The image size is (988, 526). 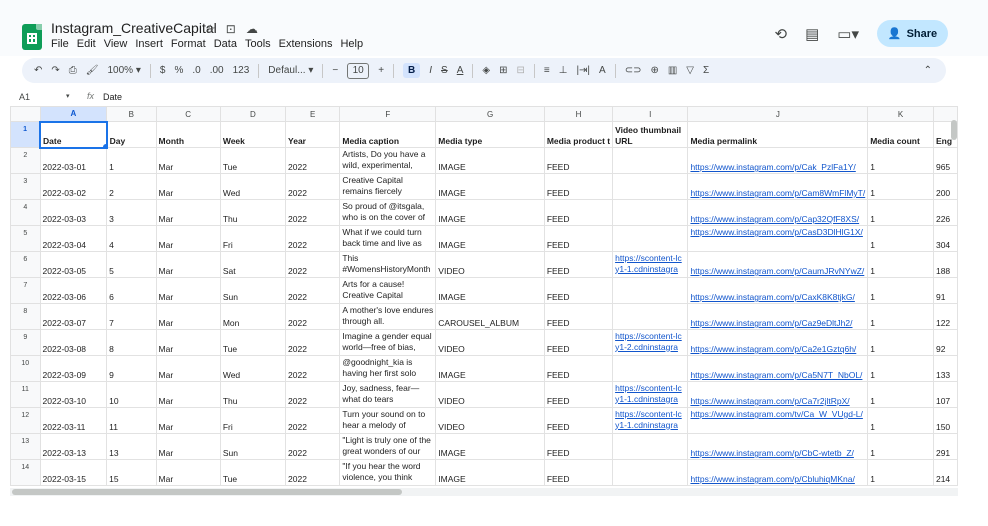 What do you see at coordinates (258, 44) in the screenshot?
I see `menu-tools: Tools` at bounding box center [258, 44].